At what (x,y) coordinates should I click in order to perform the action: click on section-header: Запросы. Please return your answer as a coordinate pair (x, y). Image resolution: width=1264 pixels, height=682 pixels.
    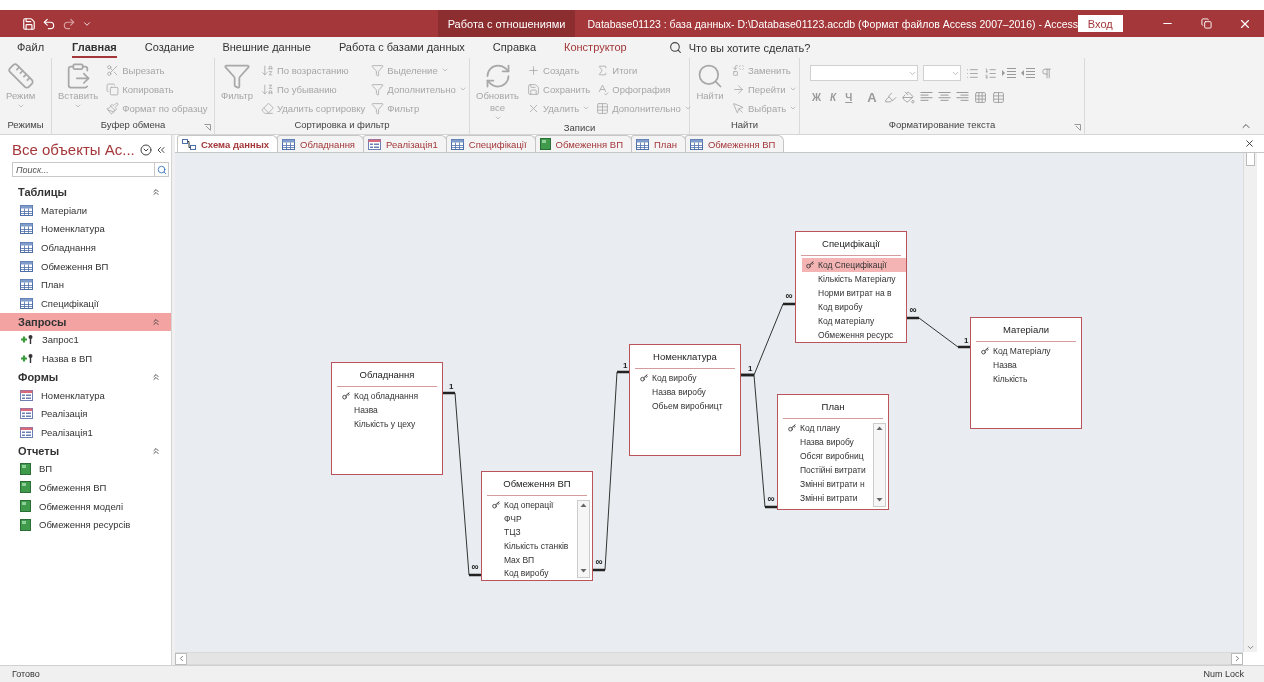
    Looking at the image, I should click on (85, 321).